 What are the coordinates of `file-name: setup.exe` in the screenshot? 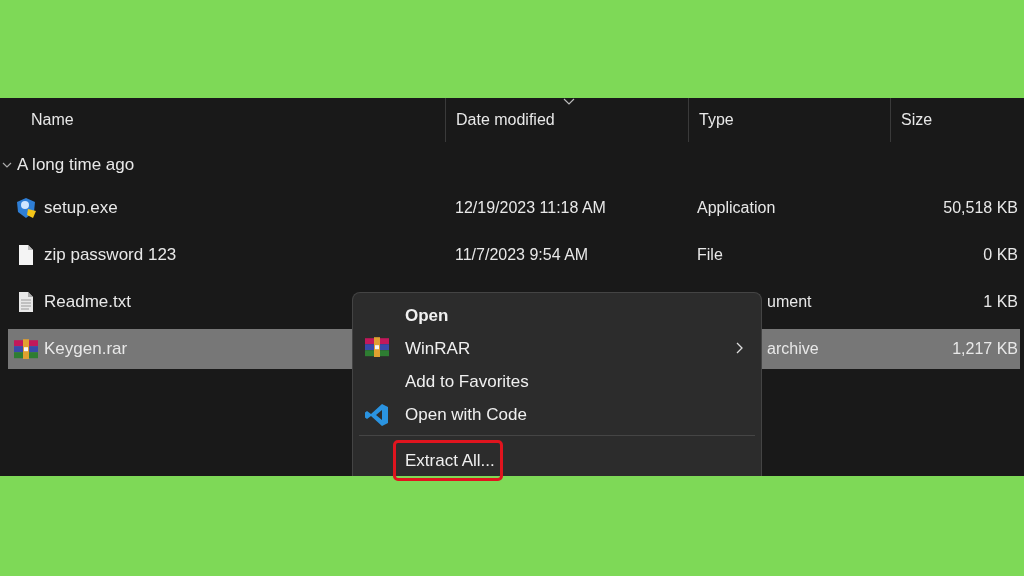 It's located at (81, 208).